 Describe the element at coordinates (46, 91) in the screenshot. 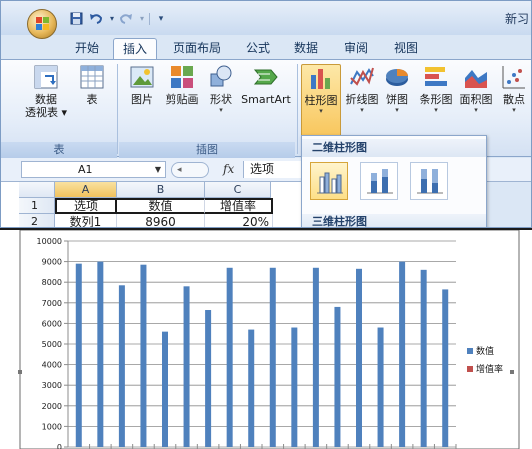

I see `pivot-table-button: 数据 透视表 ▾` at that location.